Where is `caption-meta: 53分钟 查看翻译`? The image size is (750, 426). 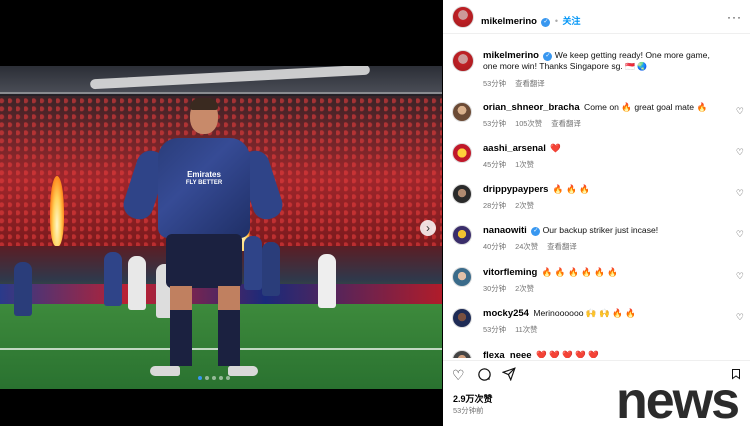
caption-meta: 53分钟 查看翻译 is located at coordinates (517, 83).